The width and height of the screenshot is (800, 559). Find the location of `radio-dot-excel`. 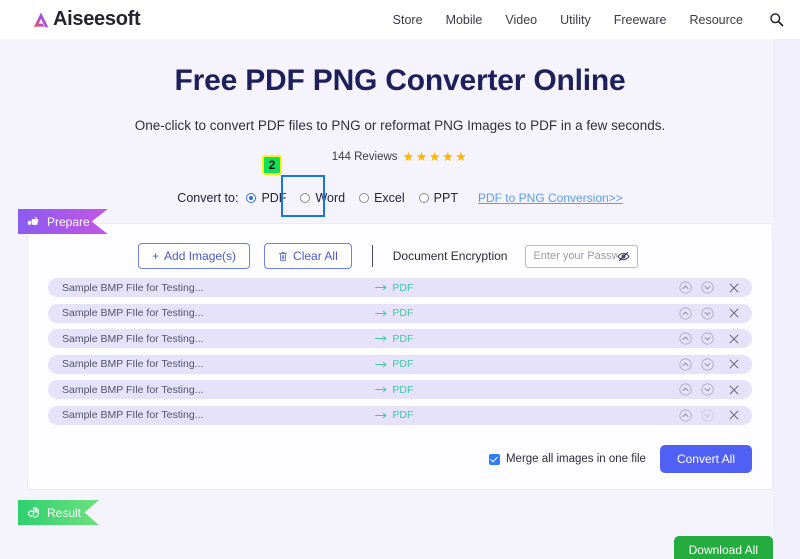

radio-dot-excel is located at coordinates (364, 198).